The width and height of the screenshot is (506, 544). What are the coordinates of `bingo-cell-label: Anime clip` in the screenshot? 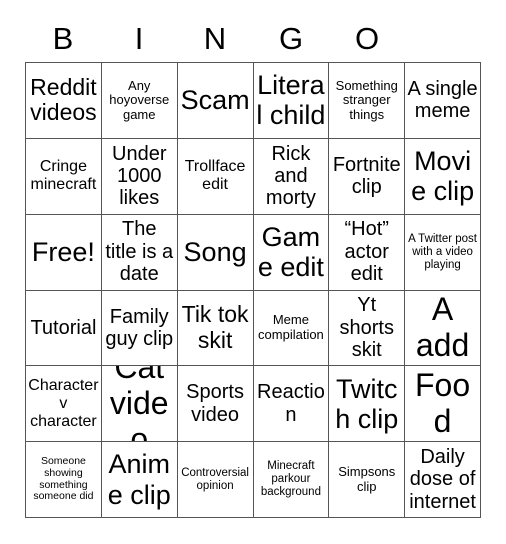 It's located at (139, 479).